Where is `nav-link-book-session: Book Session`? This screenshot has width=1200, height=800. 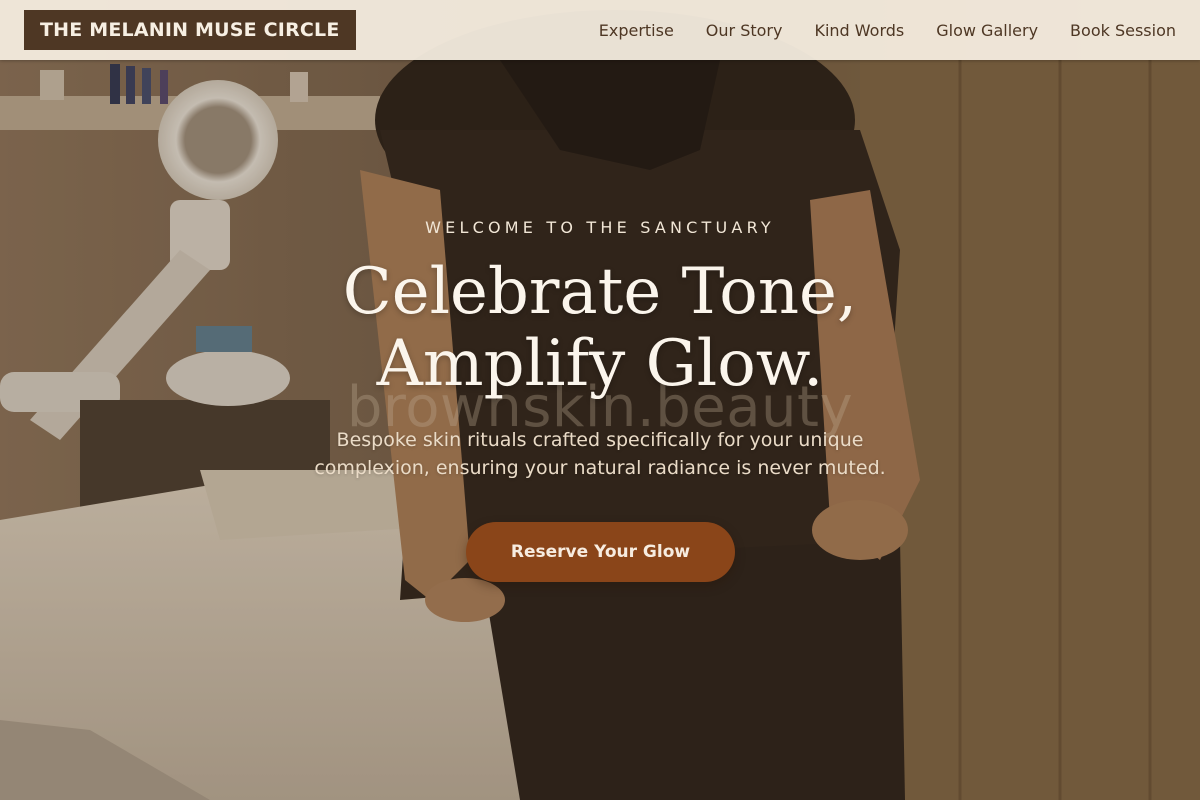
nav-link-book-session: Book Session is located at coordinates (1123, 30).